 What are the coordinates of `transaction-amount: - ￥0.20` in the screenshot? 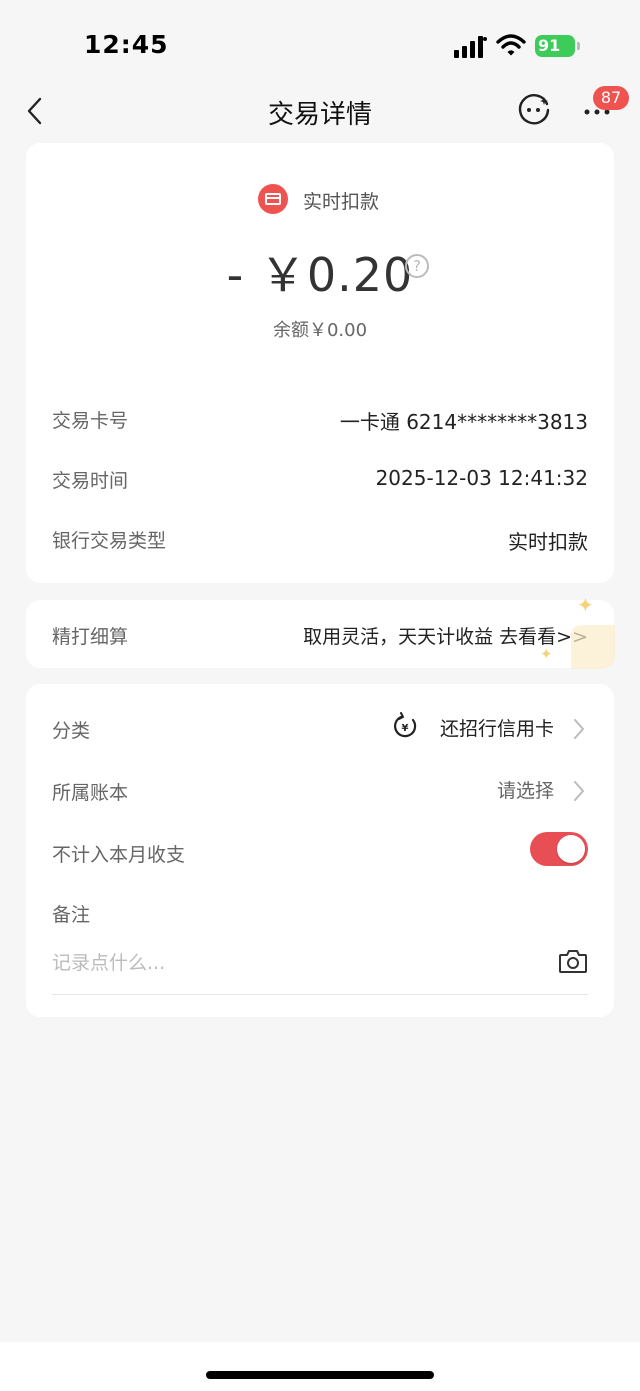 It's located at (320, 275).